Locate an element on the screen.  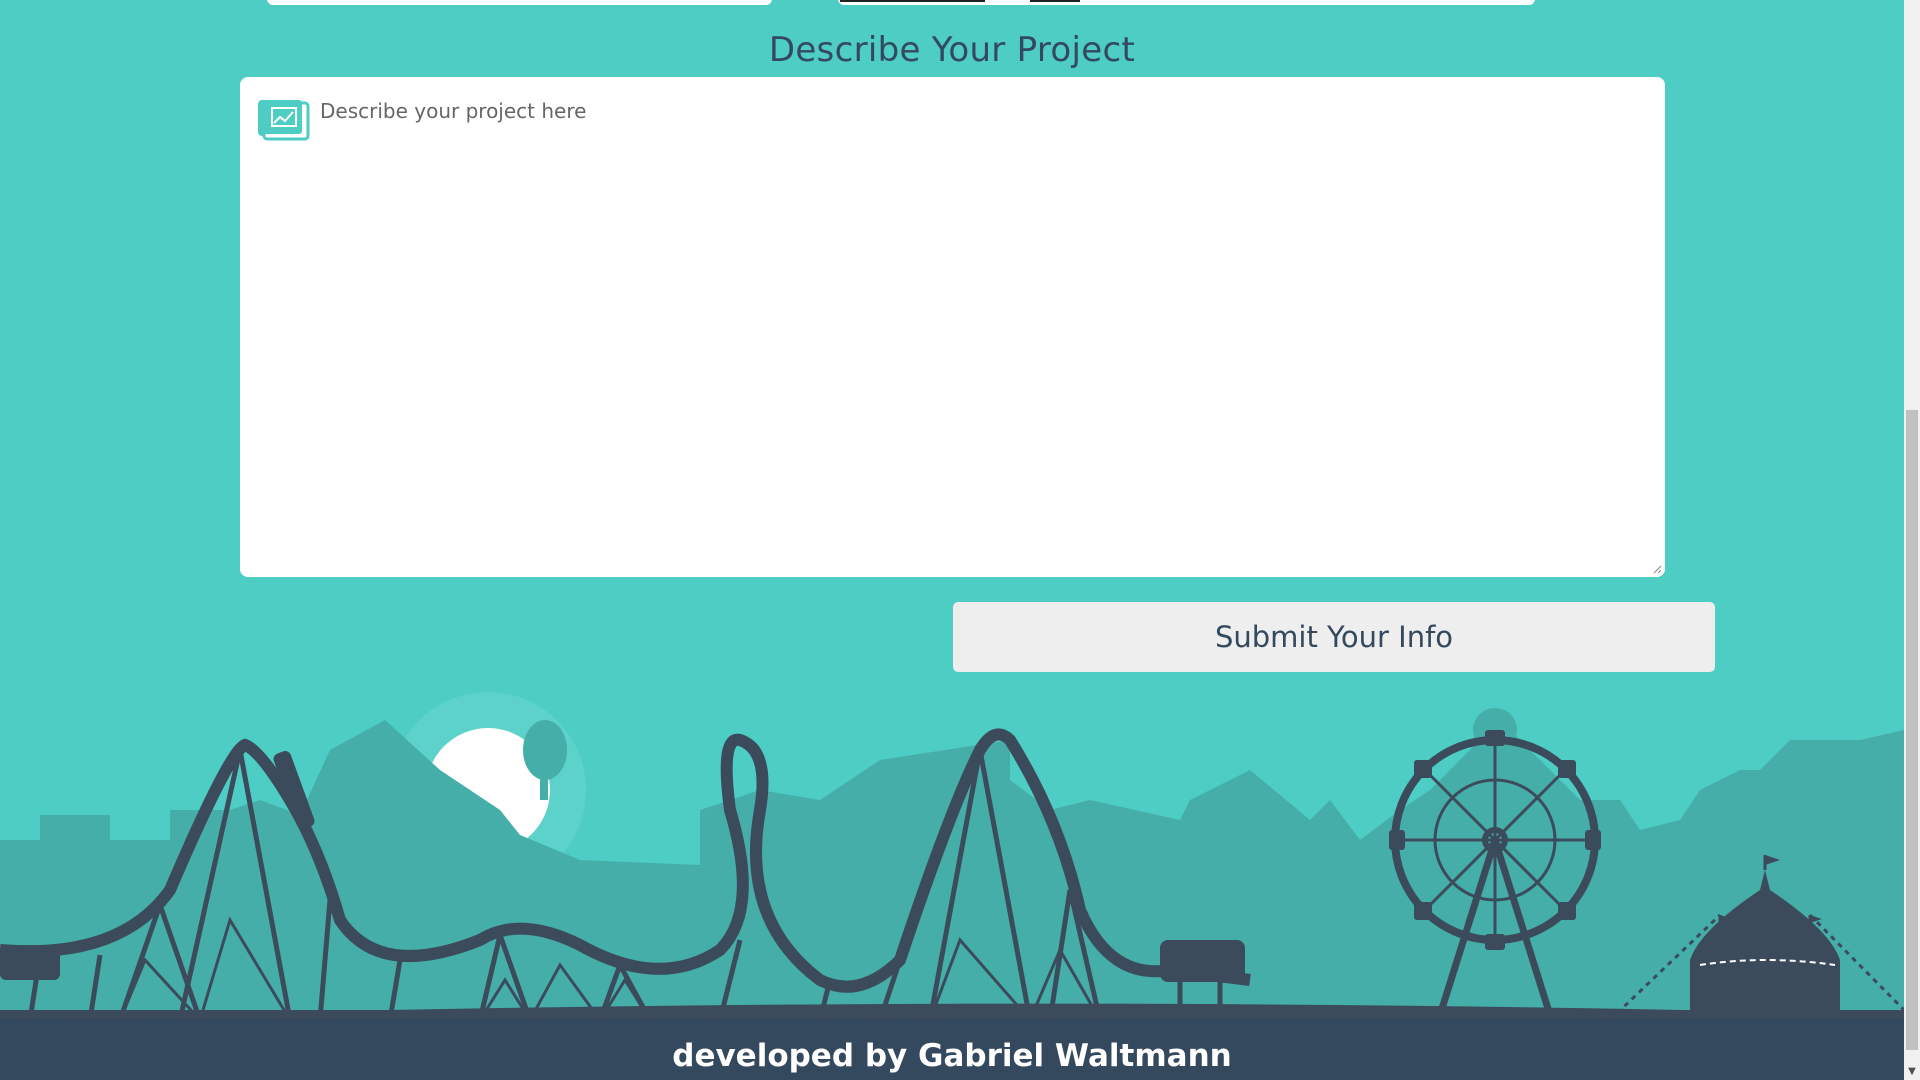
vertical-scrollbar: ▼ is located at coordinates (1912, 540).